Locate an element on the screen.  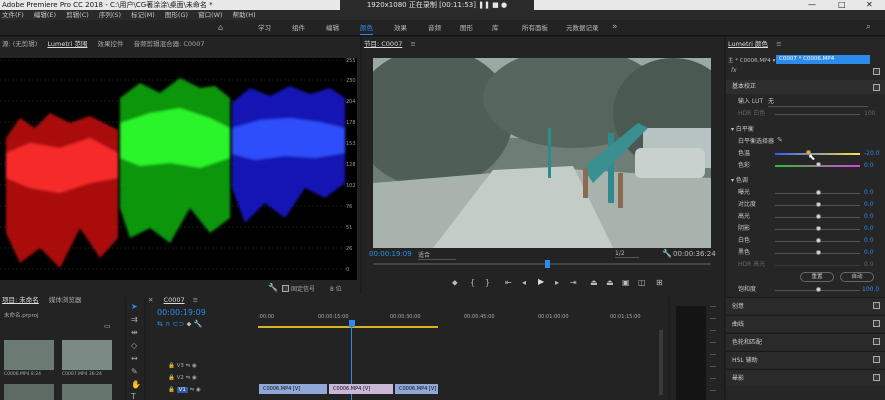
shadows-knob is located at coordinates (818, 228).